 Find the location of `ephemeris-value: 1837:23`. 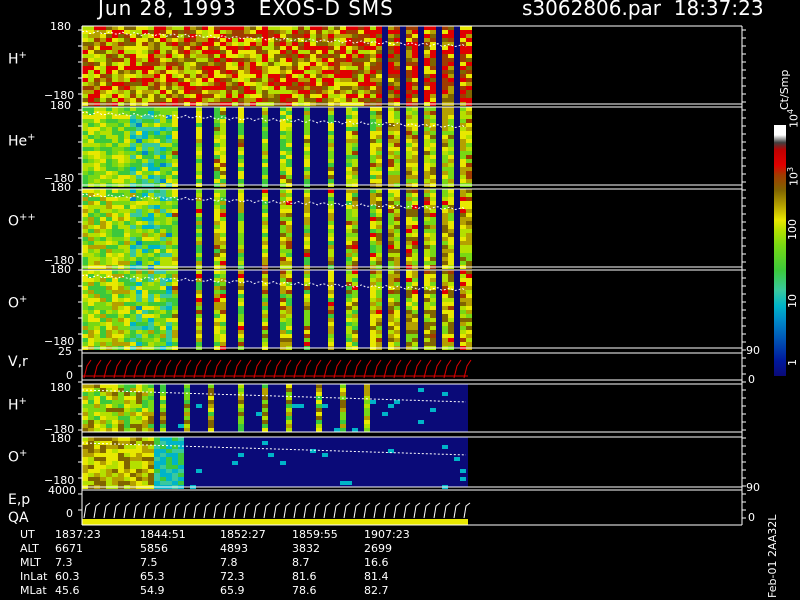

ephemeris-value: 1837:23 is located at coordinates (78, 534).